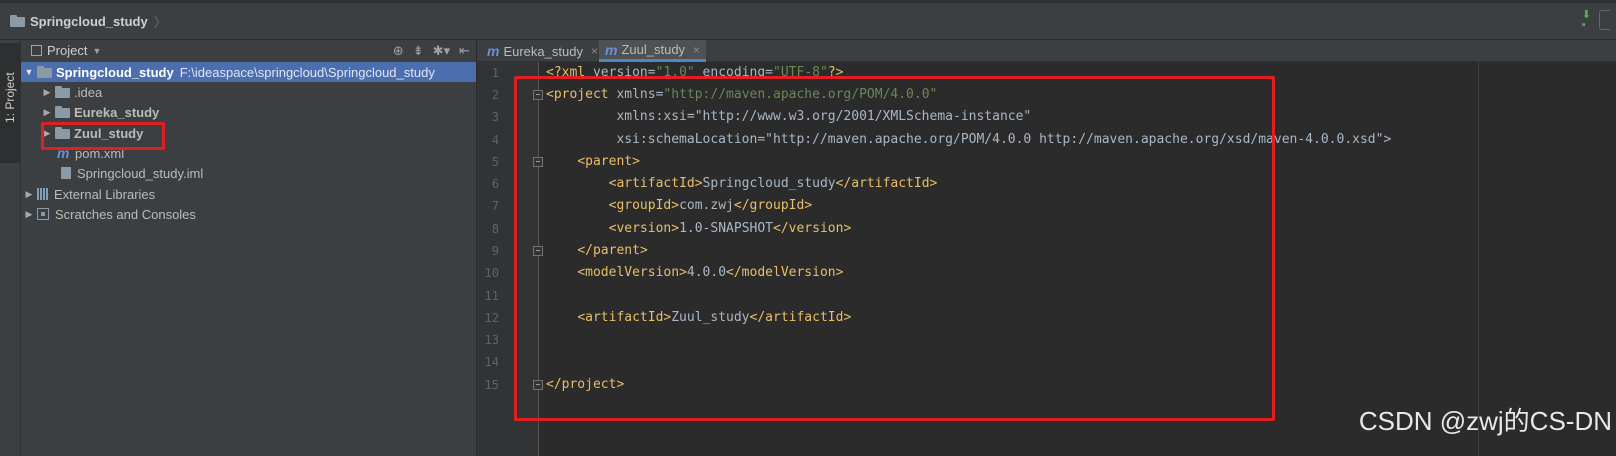 Image resolution: width=1616 pixels, height=456 pixels. I want to click on line-number: 4, so click(495, 140).